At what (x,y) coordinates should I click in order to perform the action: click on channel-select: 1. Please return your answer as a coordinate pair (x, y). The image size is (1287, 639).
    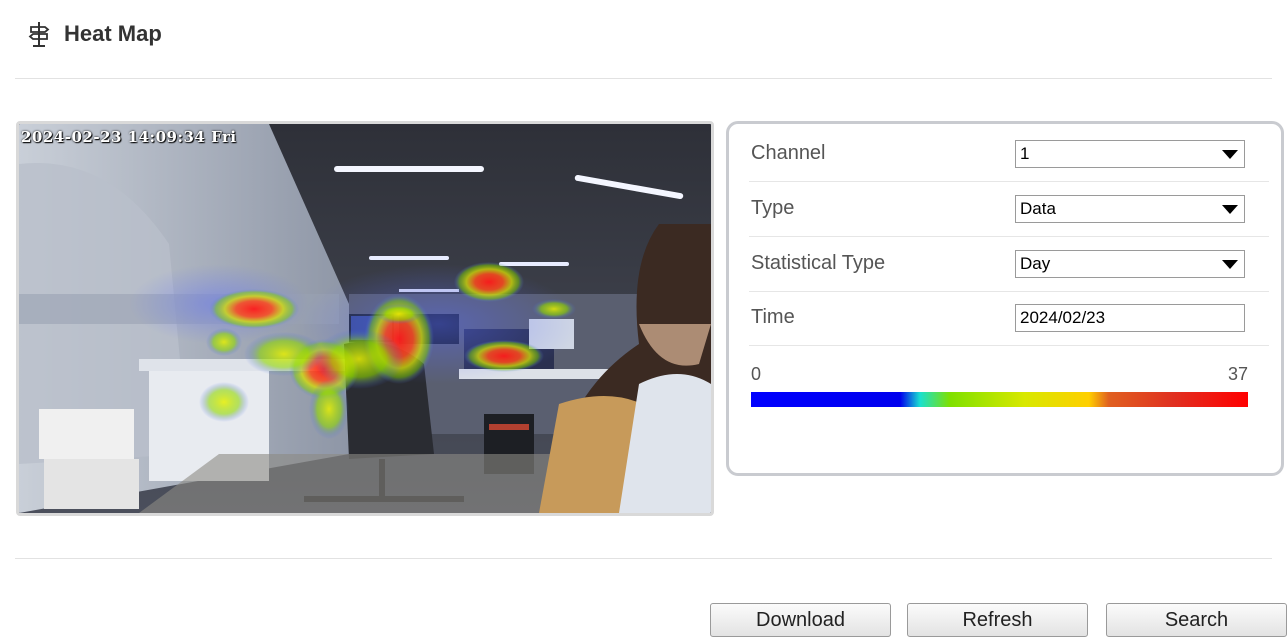
    Looking at the image, I should click on (1130, 154).